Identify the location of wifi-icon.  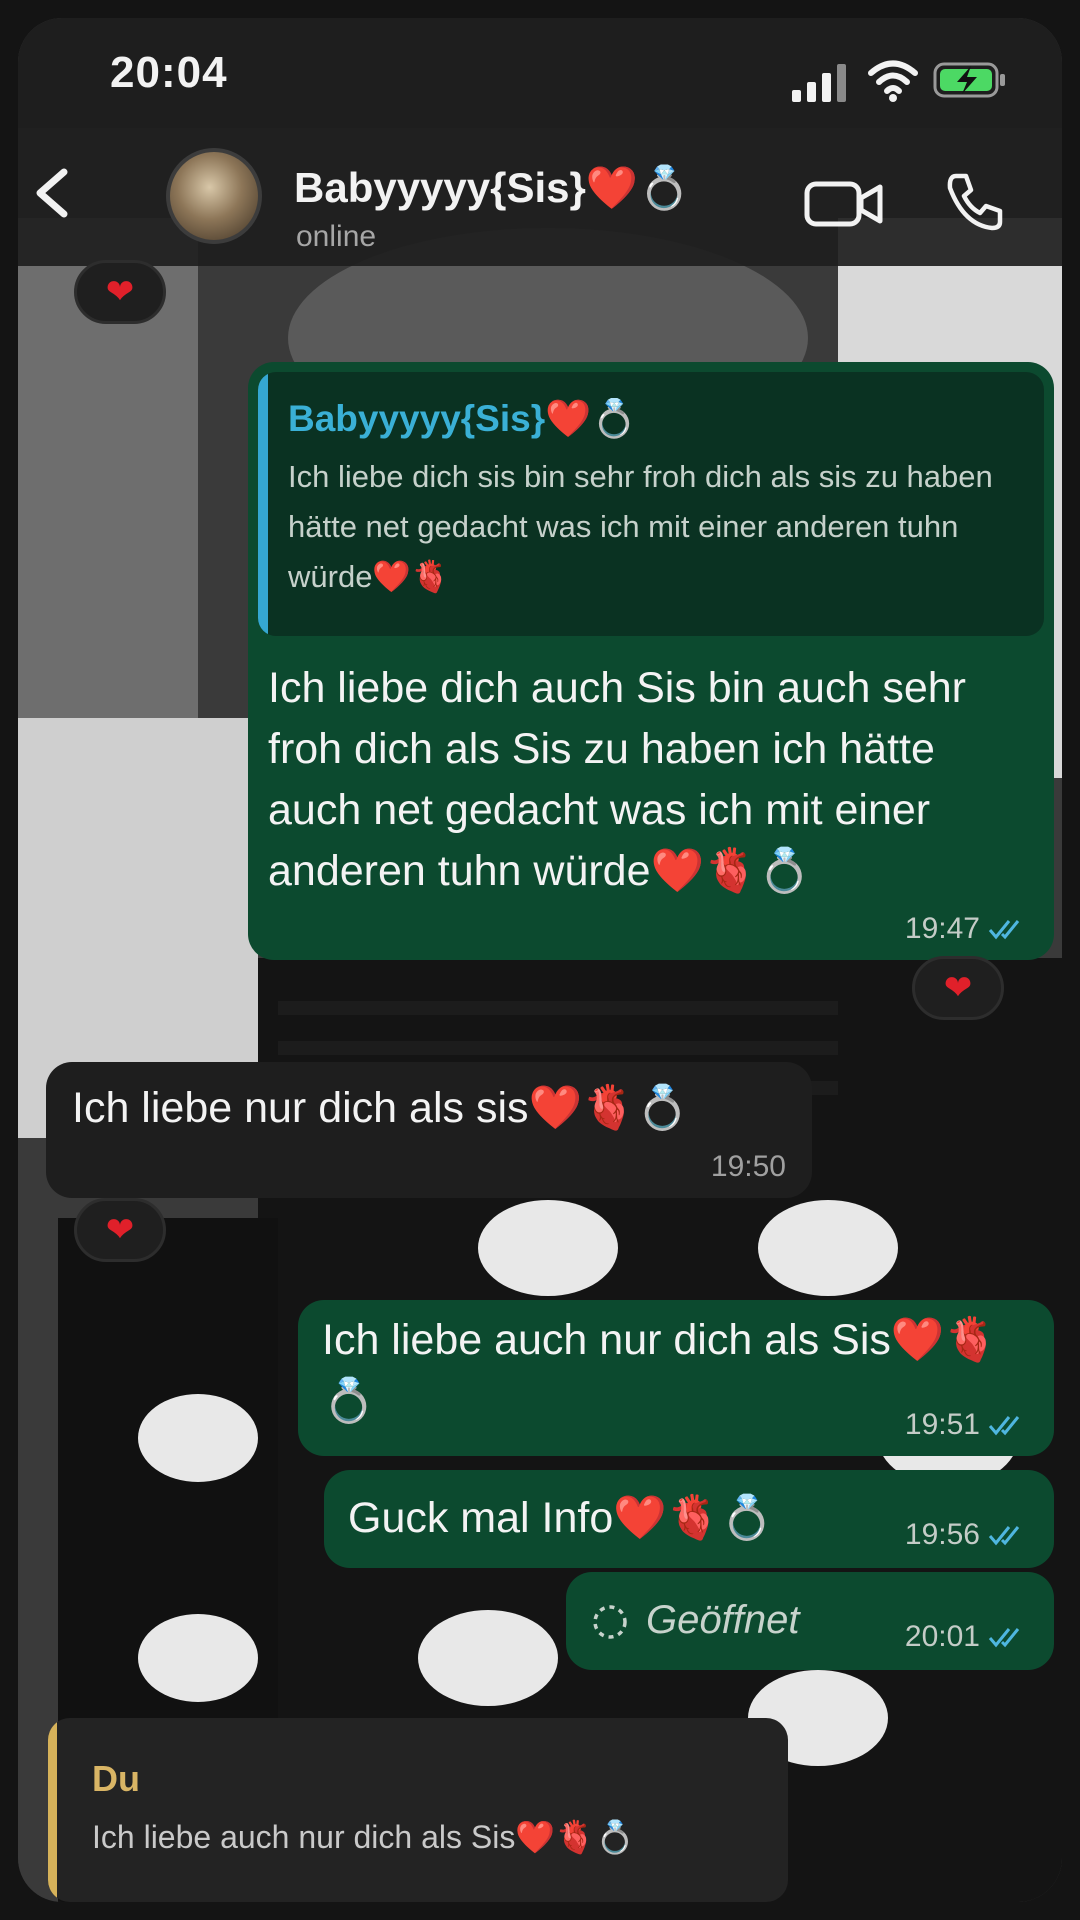
(893, 81).